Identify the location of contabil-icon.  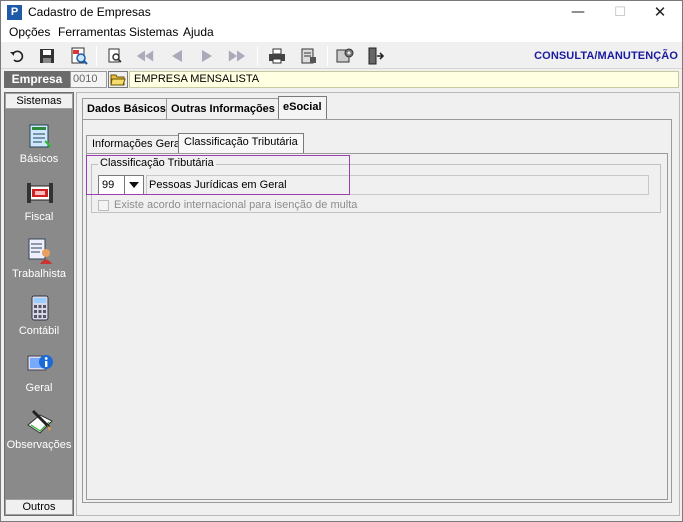
(40, 308).